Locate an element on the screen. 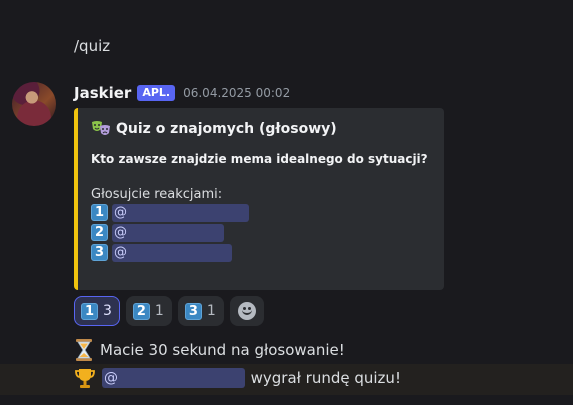 The image size is (573, 405). embed-title-text: Quiz o znajomych (głosowy) is located at coordinates (226, 129).